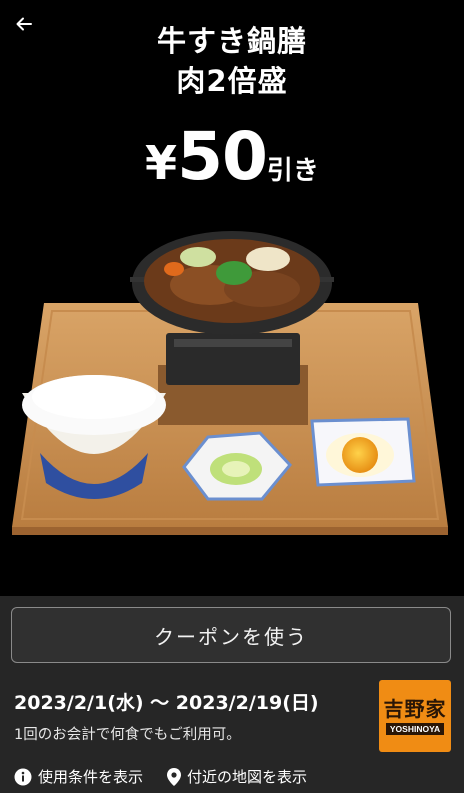 Image resolution: width=464 pixels, height=793 pixels. Describe the element at coordinates (127, 735) in the screenshot. I see `usage-note: 1回のお会計で何食でもご利用可。` at that location.